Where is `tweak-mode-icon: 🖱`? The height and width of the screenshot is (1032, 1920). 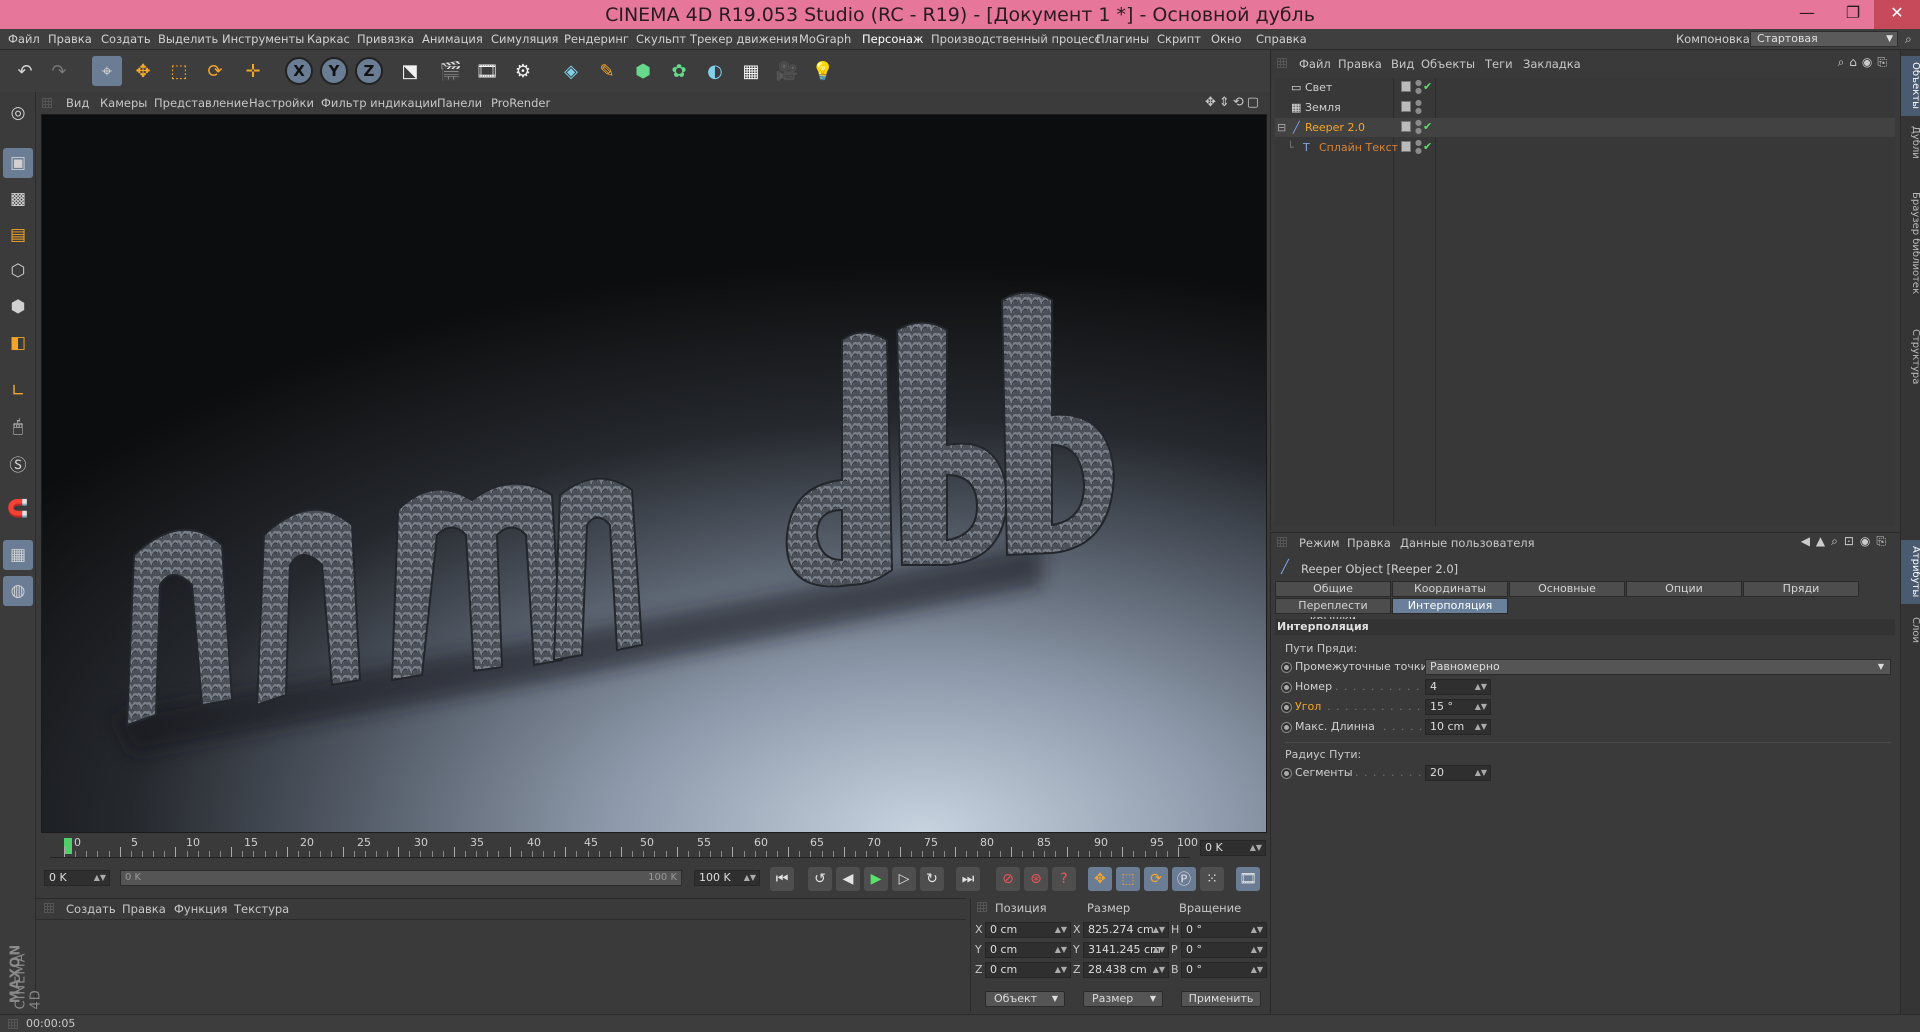 tweak-mode-icon: 🖱 is located at coordinates (18, 427).